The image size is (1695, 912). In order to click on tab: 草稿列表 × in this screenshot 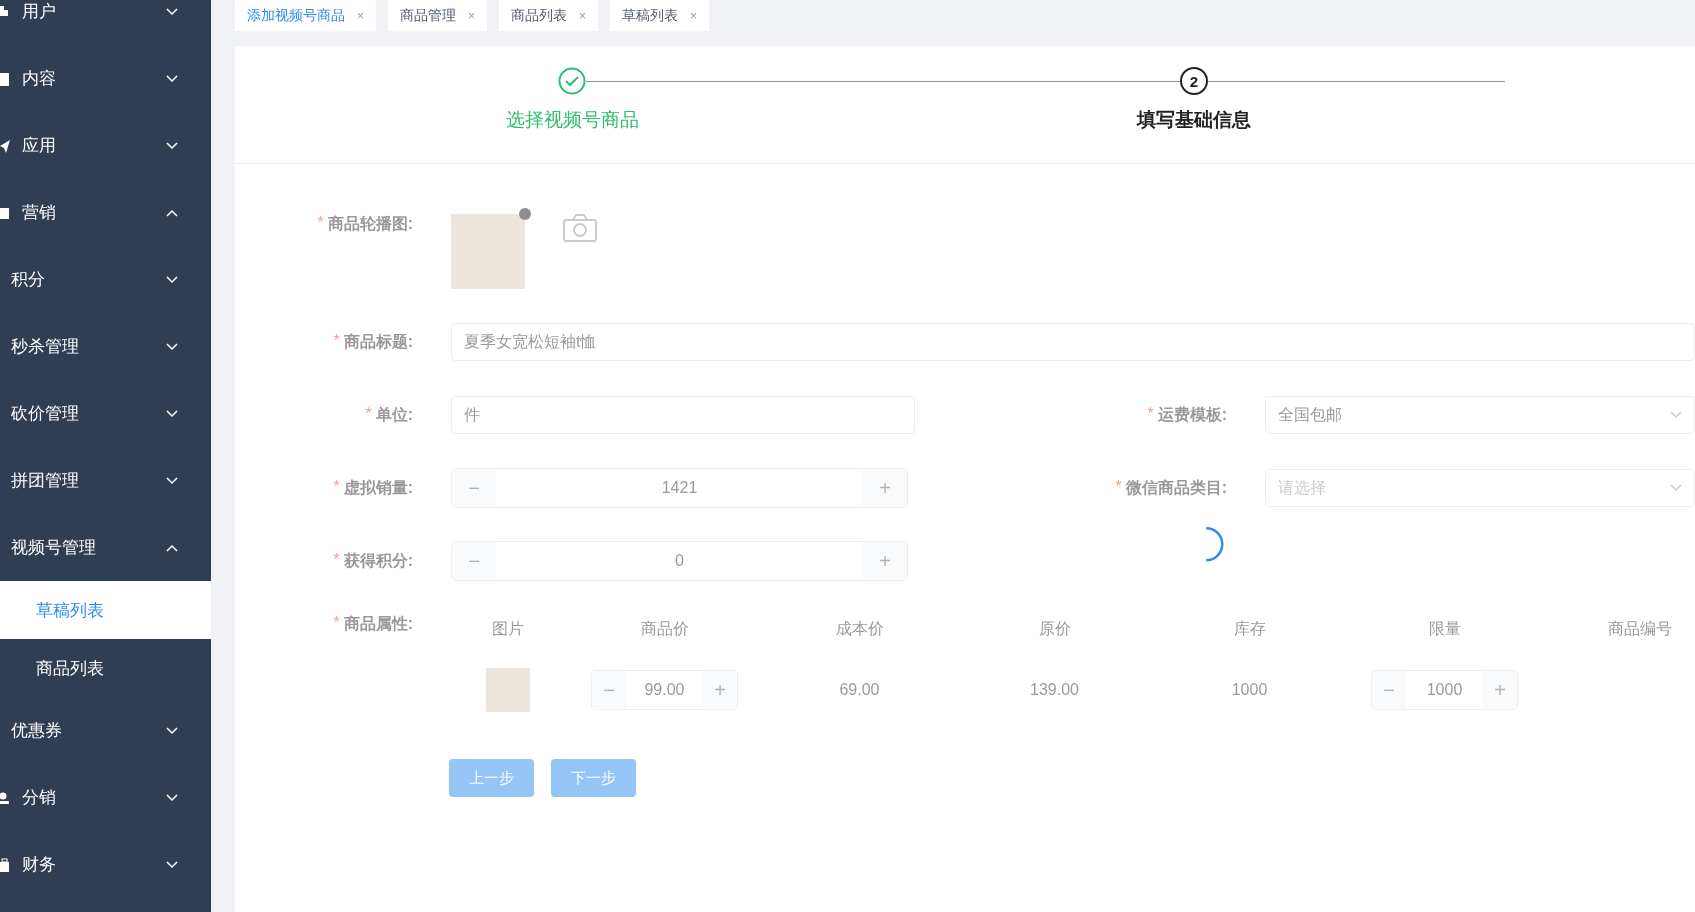, I will do `click(660, 15)`.